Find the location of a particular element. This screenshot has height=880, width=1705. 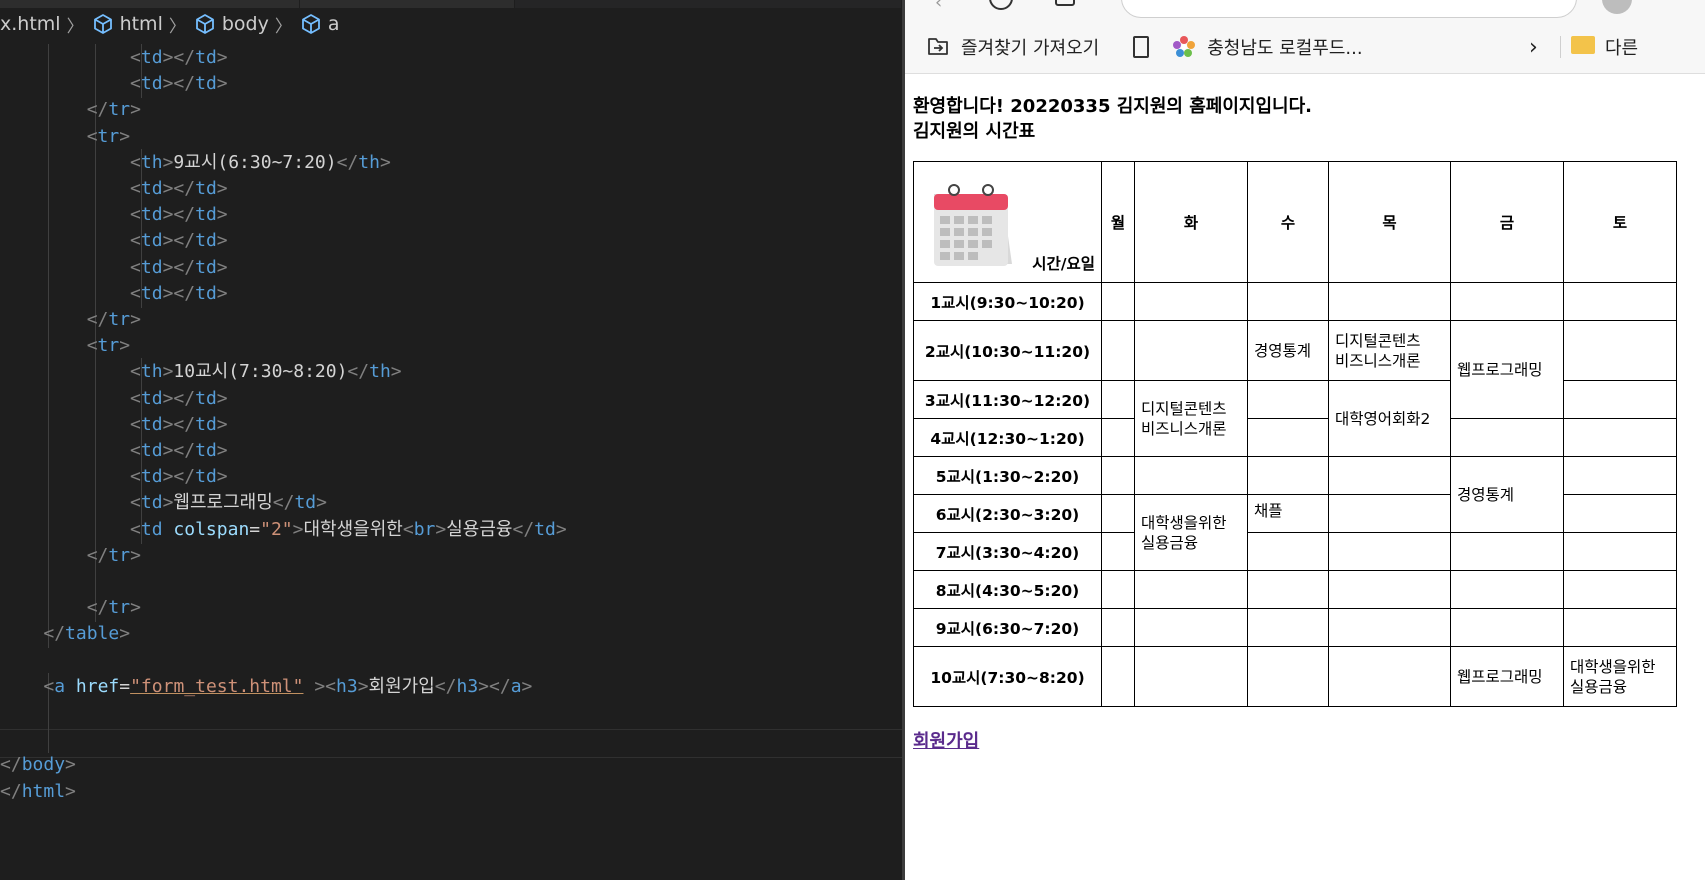

refresh-icon is located at coordinates (1001, 5).